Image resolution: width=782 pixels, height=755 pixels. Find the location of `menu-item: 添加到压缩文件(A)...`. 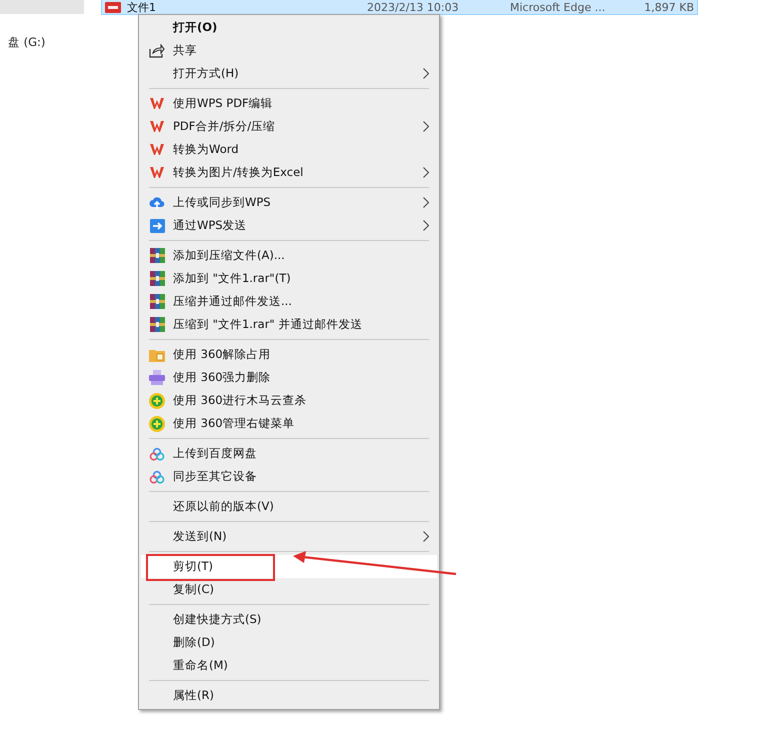

menu-item: 添加到压缩文件(A)... is located at coordinates (289, 255).